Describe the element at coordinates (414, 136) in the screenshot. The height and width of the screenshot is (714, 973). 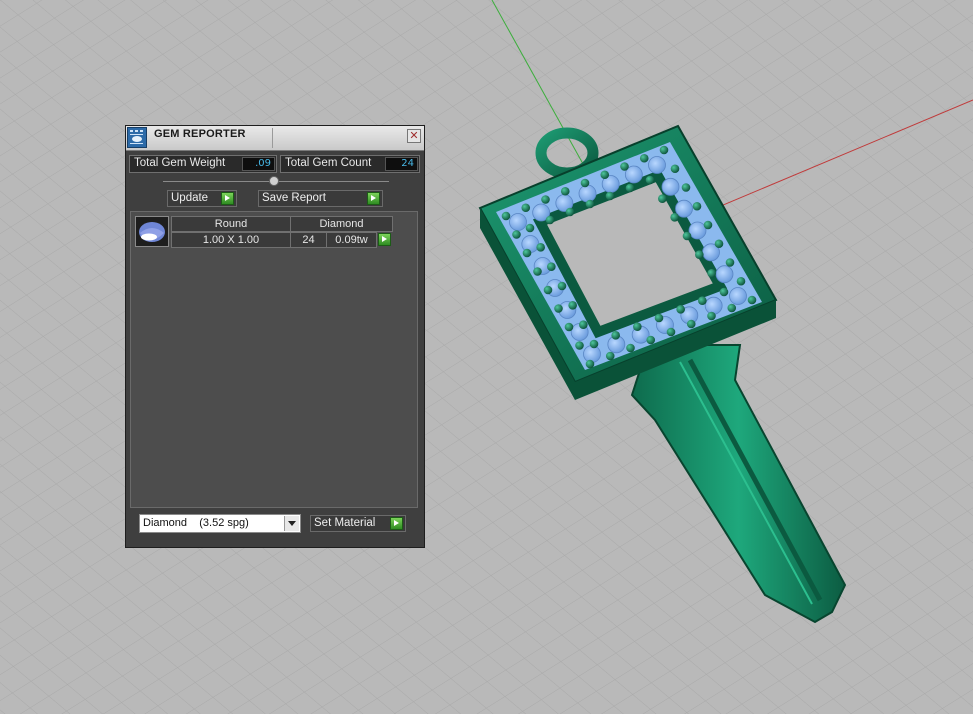
I see `close-icon: ✕` at that location.